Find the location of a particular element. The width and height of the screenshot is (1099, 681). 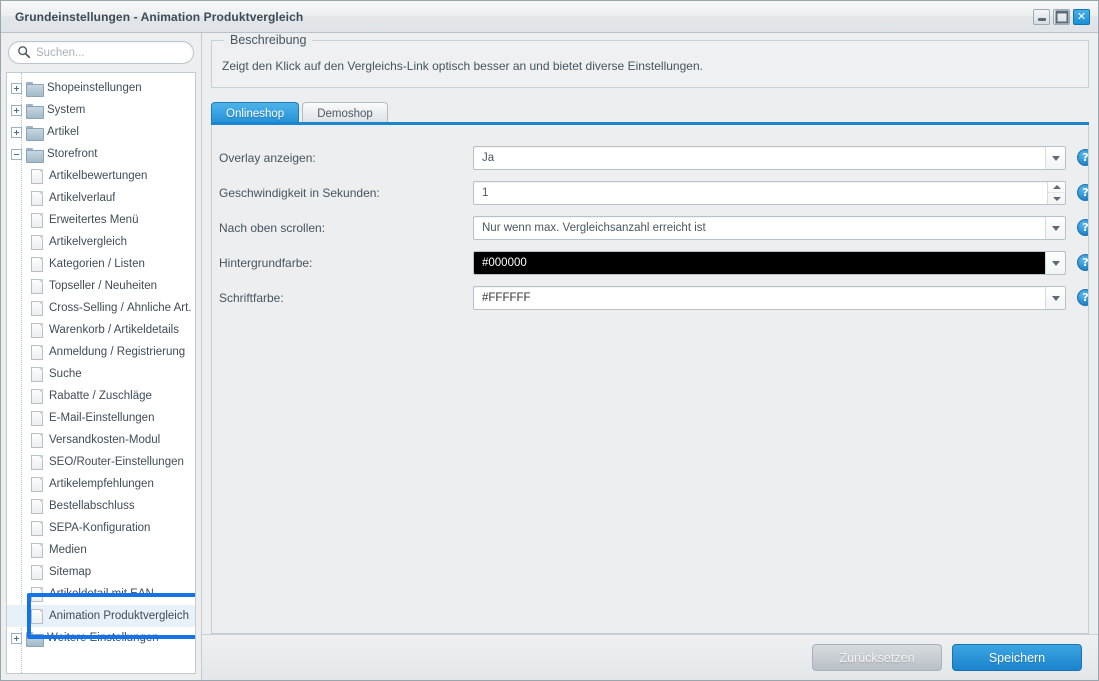

tree-item: SEO/Router-Einstellungen is located at coordinates (101, 462).